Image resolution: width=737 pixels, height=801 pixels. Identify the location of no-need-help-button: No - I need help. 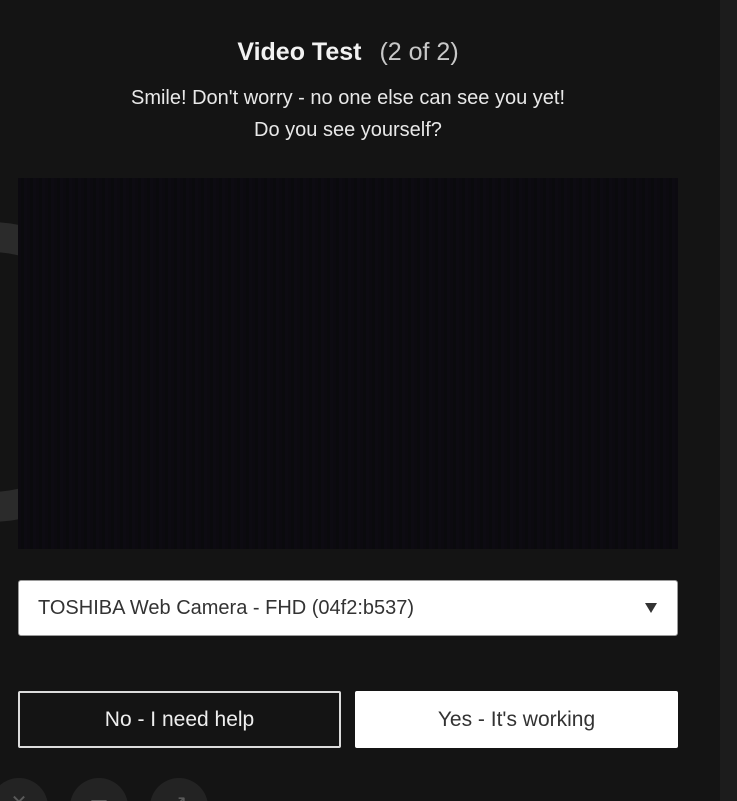
(179, 719).